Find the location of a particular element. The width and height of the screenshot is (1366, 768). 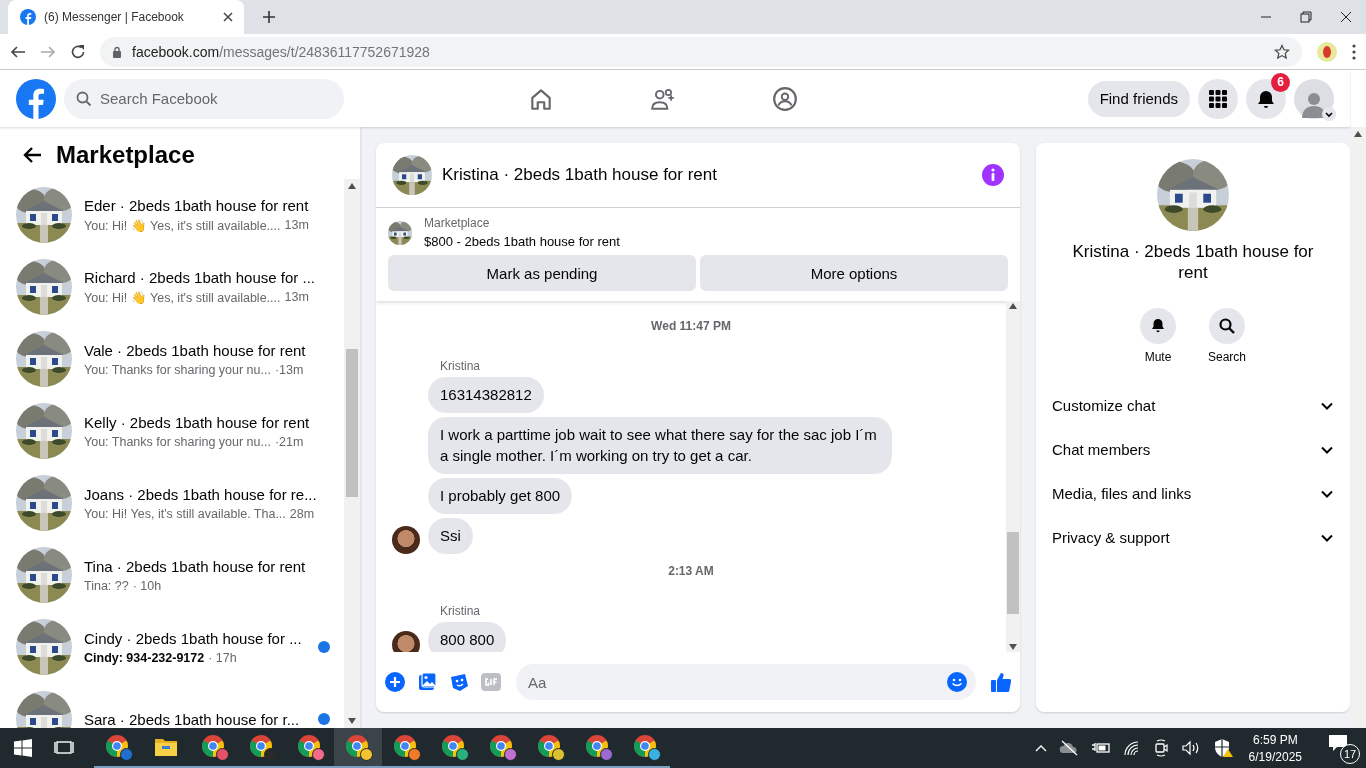

bell-icon is located at coordinates (1266, 98).